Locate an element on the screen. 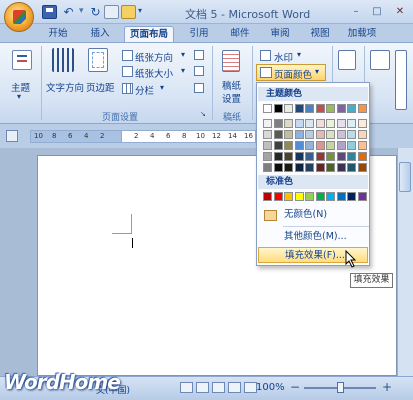 This screenshot has width=413, height=400. full-screen-view-icon is located at coordinates (202, 387).